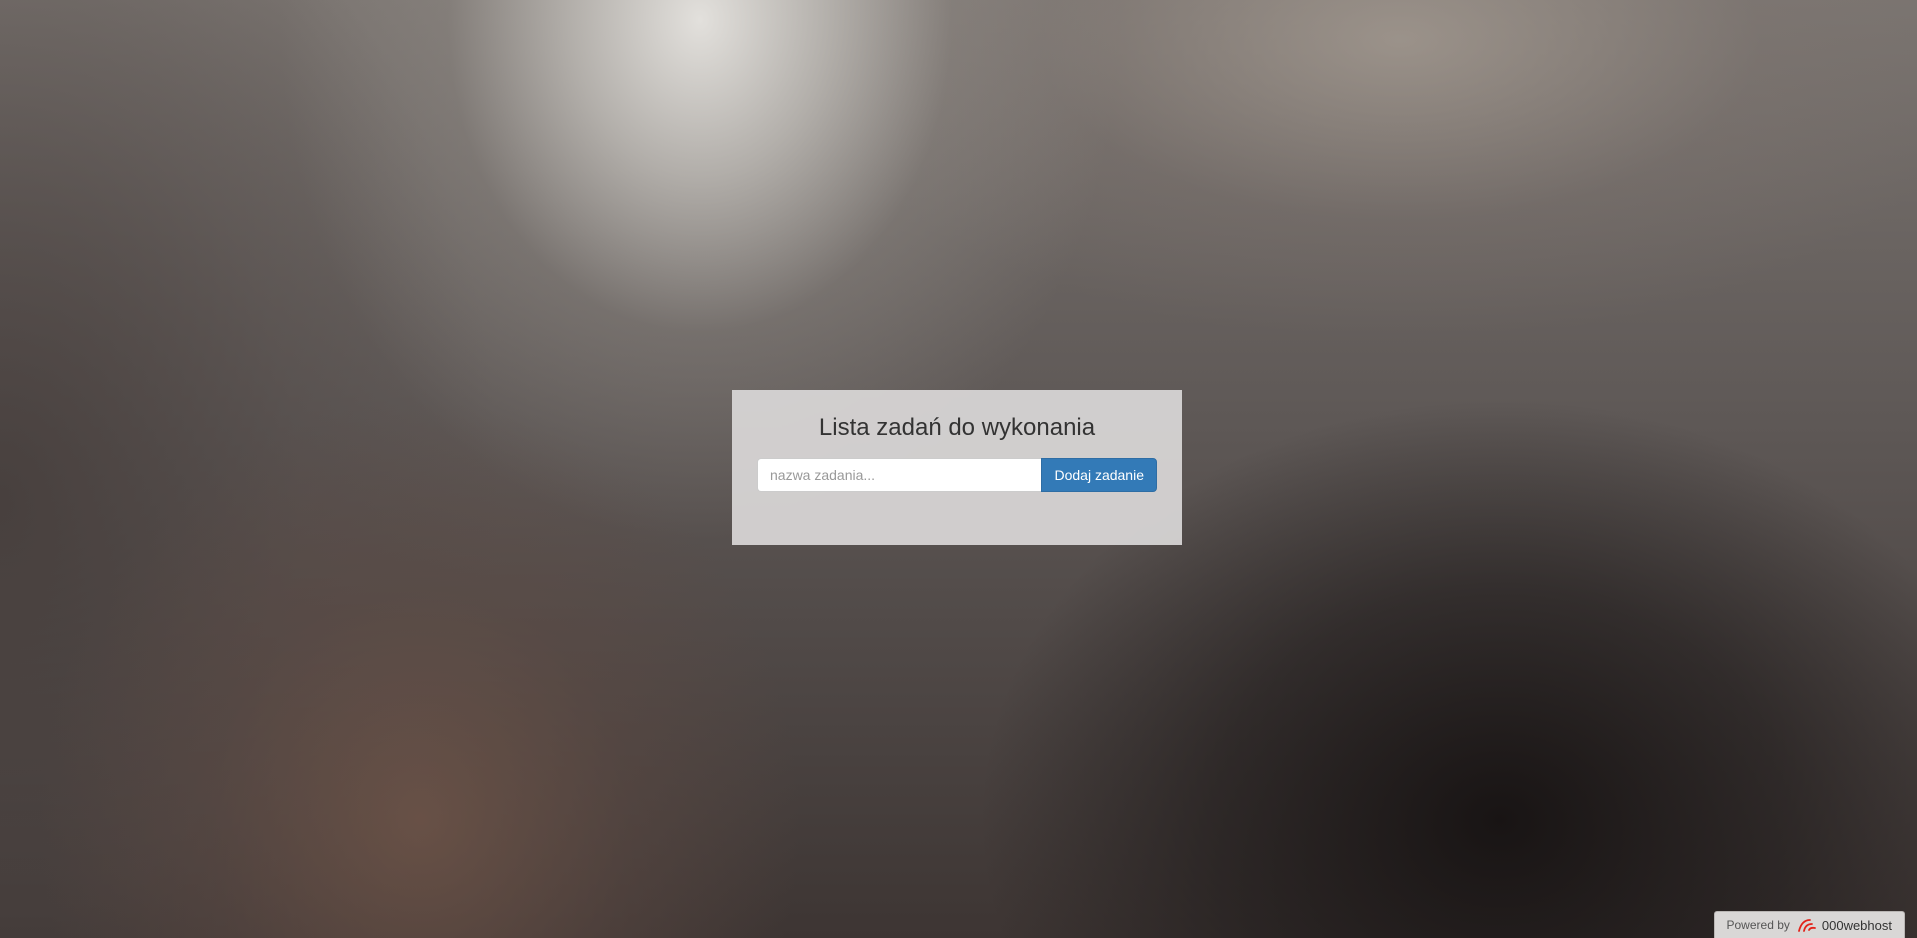  Describe the element at coordinates (957, 427) in the screenshot. I see `page-title: Lista zadań do wykonania` at that location.